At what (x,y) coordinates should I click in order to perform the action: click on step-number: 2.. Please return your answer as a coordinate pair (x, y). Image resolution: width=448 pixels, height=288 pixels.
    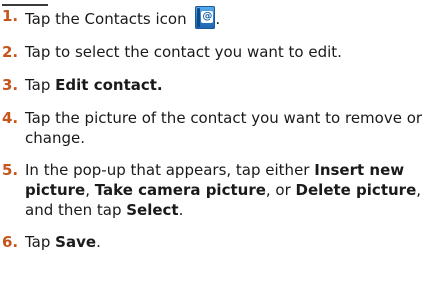
    Looking at the image, I should click on (10, 52).